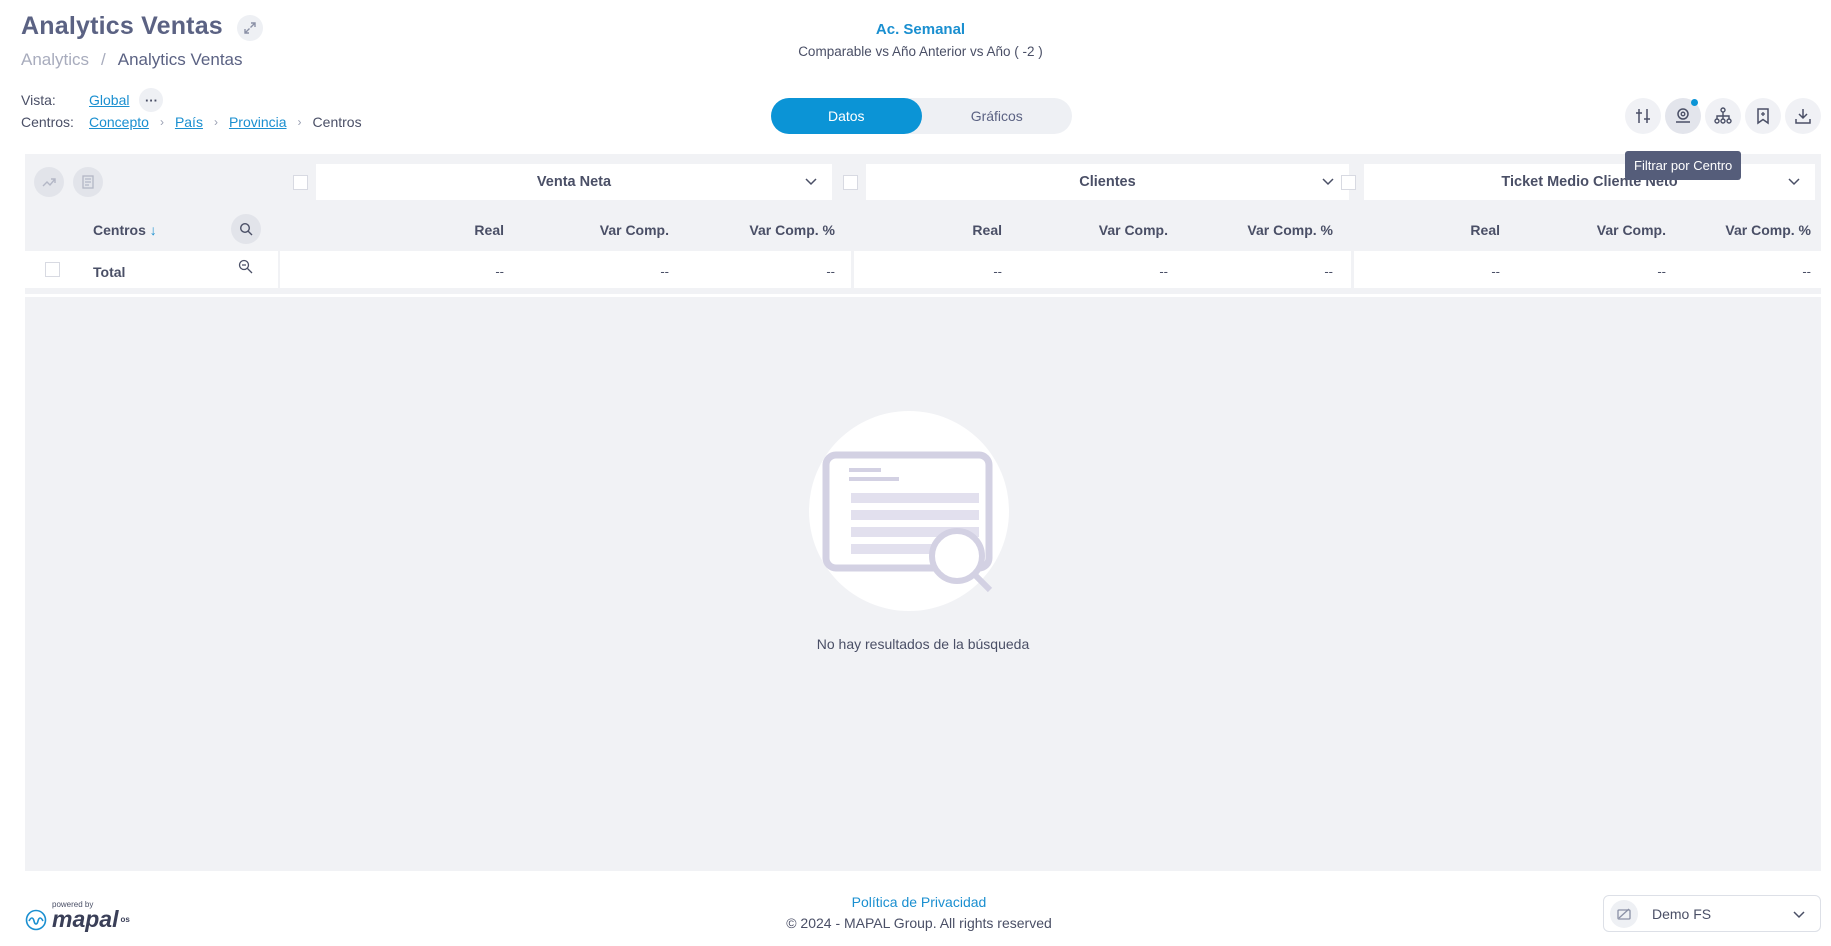  I want to click on path-current: Centros, so click(337, 122).